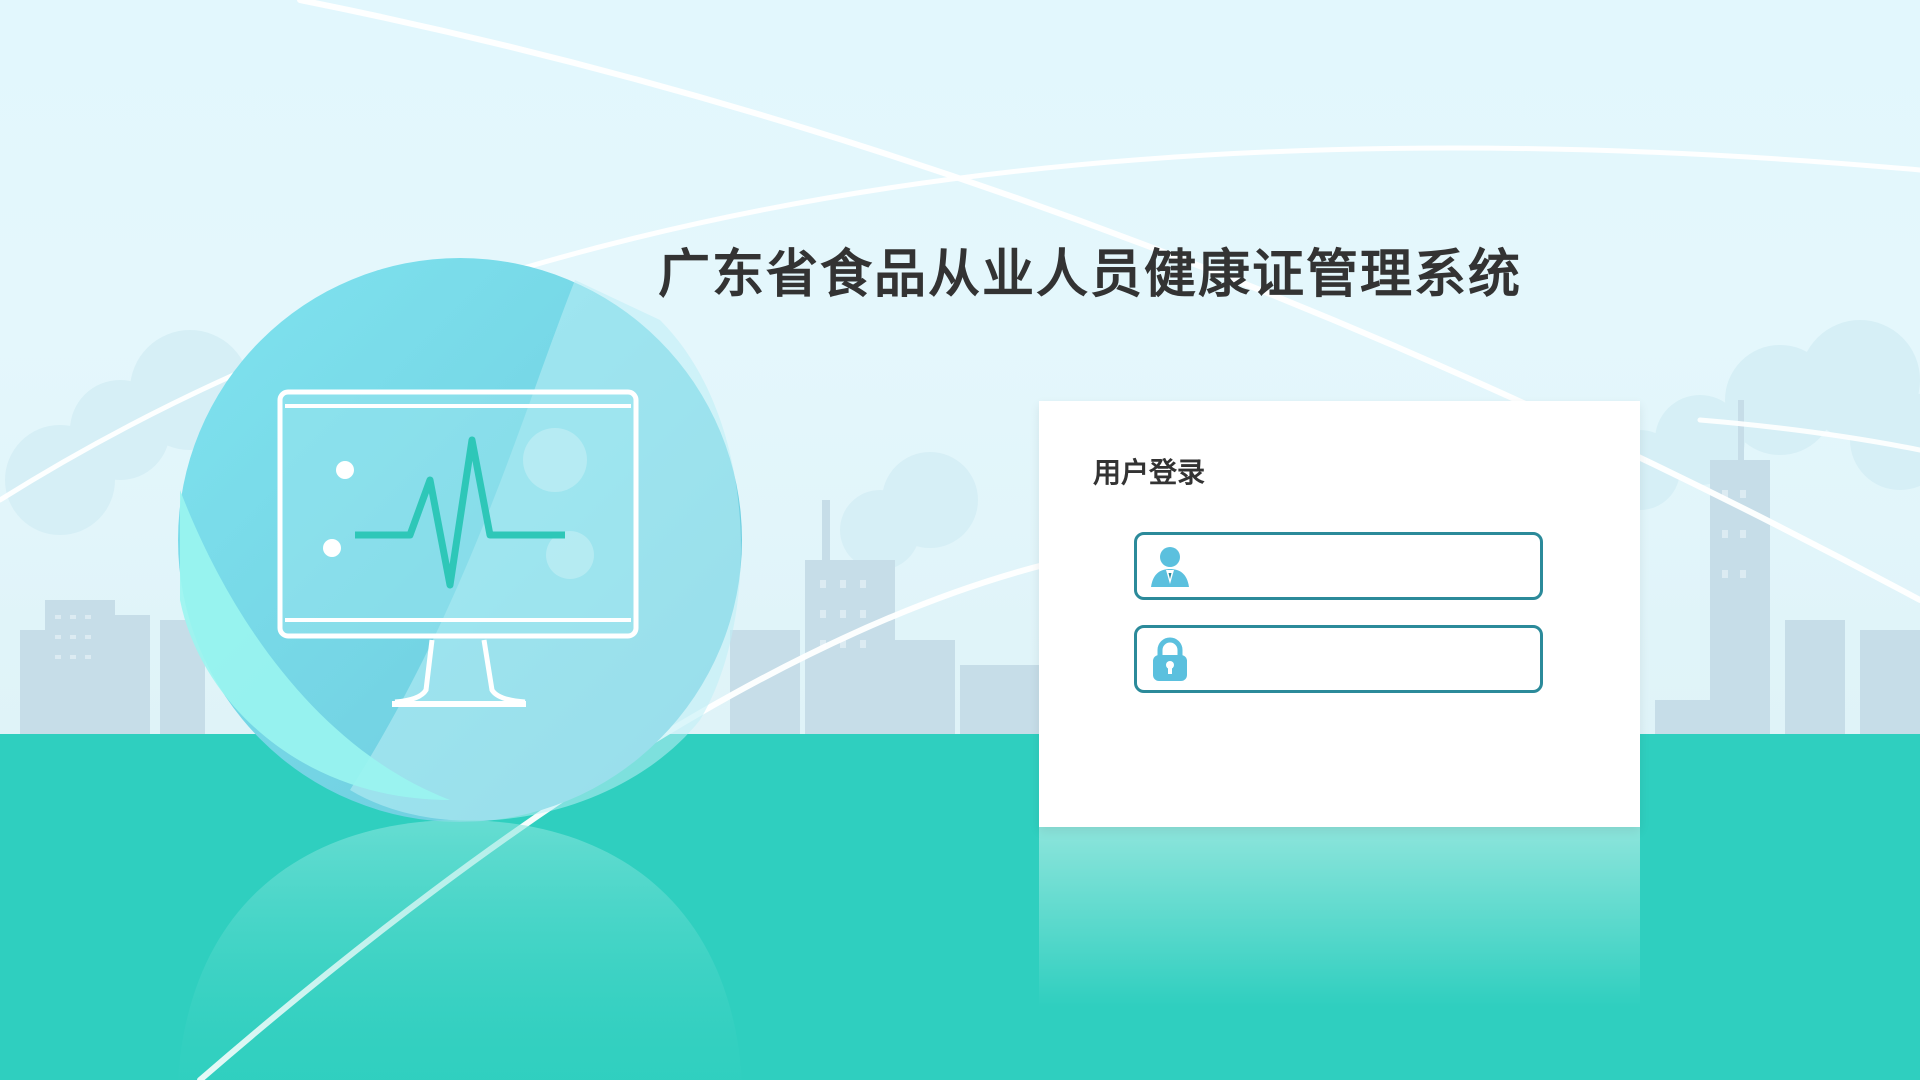  What do you see at coordinates (1365, 566) in the screenshot?
I see `username-input` at bounding box center [1365, 566].